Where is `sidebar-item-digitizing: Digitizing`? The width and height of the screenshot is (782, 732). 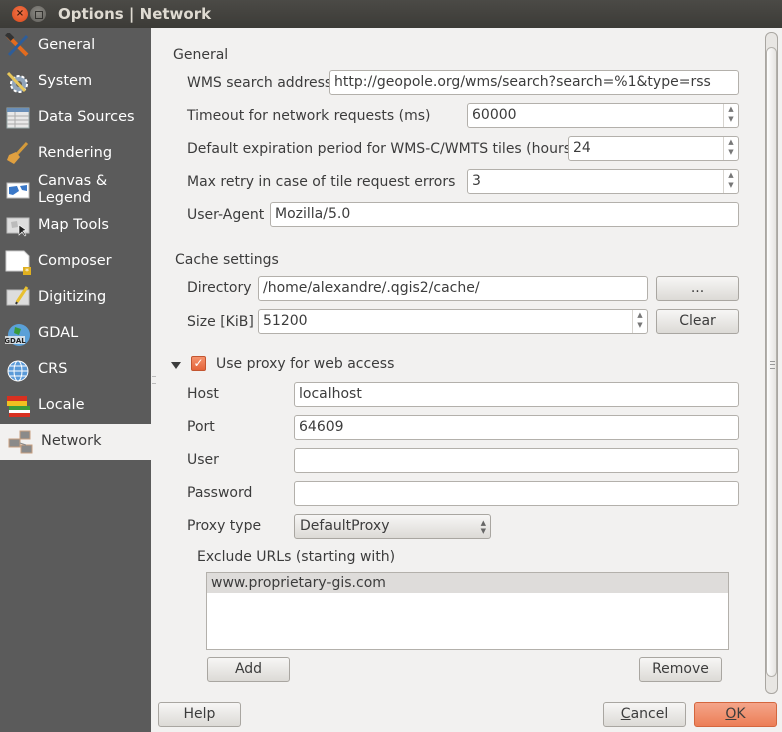 sidebar-item-digitizing: Digitizing is located at coordinates (75, 298).